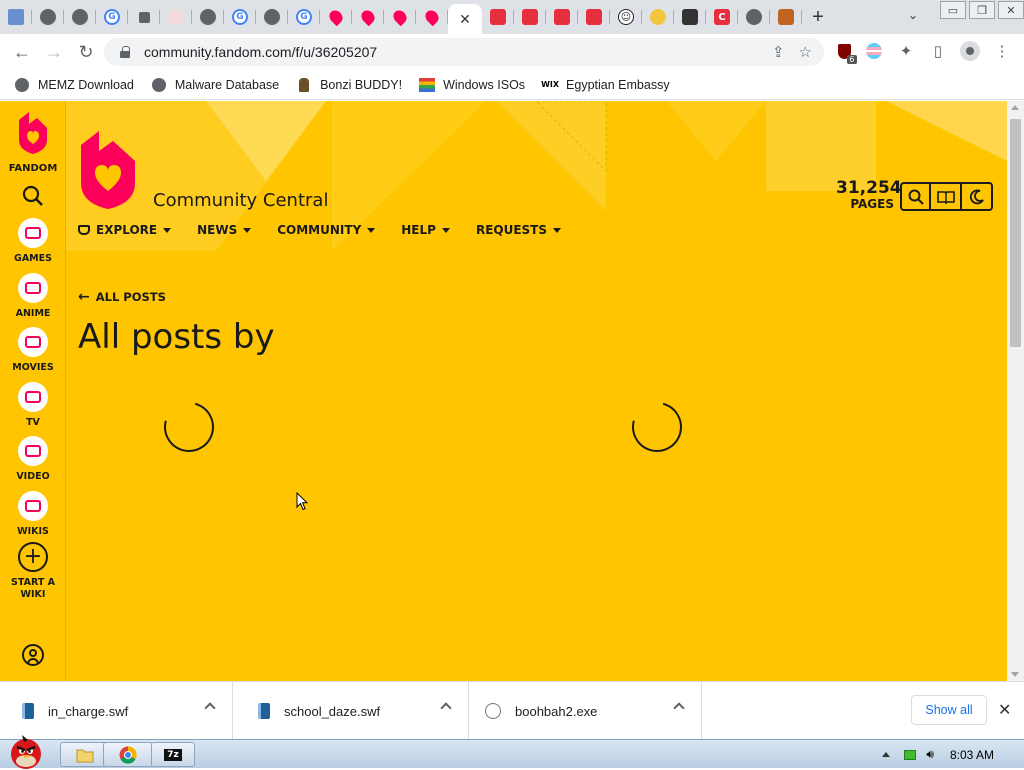  I want to click on nav-news: NEWS, so click(224, 230).